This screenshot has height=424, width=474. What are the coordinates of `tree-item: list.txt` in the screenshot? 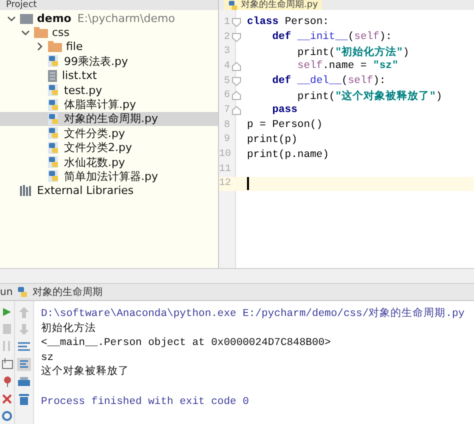 It's located at (109, 75).